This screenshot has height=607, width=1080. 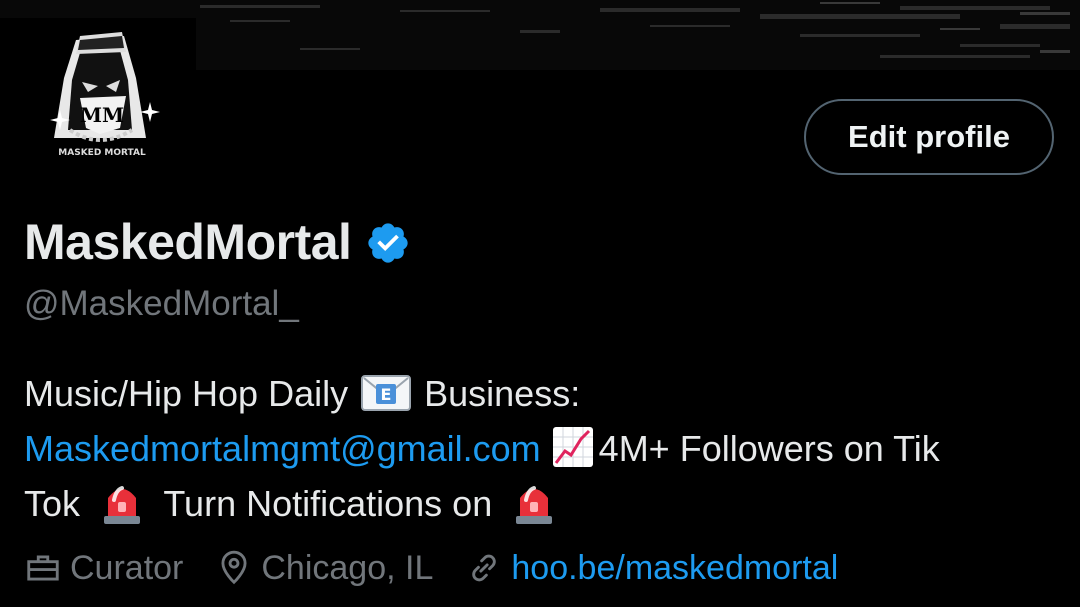 I want to click on envelope-emoji-icon: E, so click(x=386, y=393).